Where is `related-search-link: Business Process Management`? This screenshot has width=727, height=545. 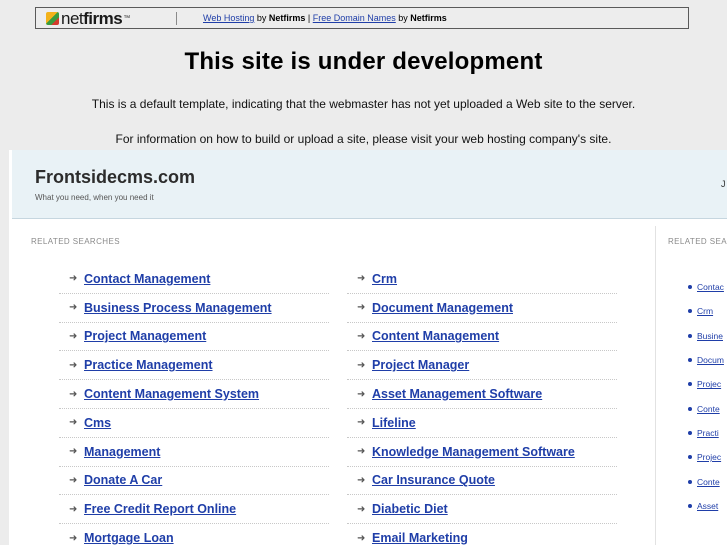
related-search-link: Business Process Management is located at coordinates (178, 308).